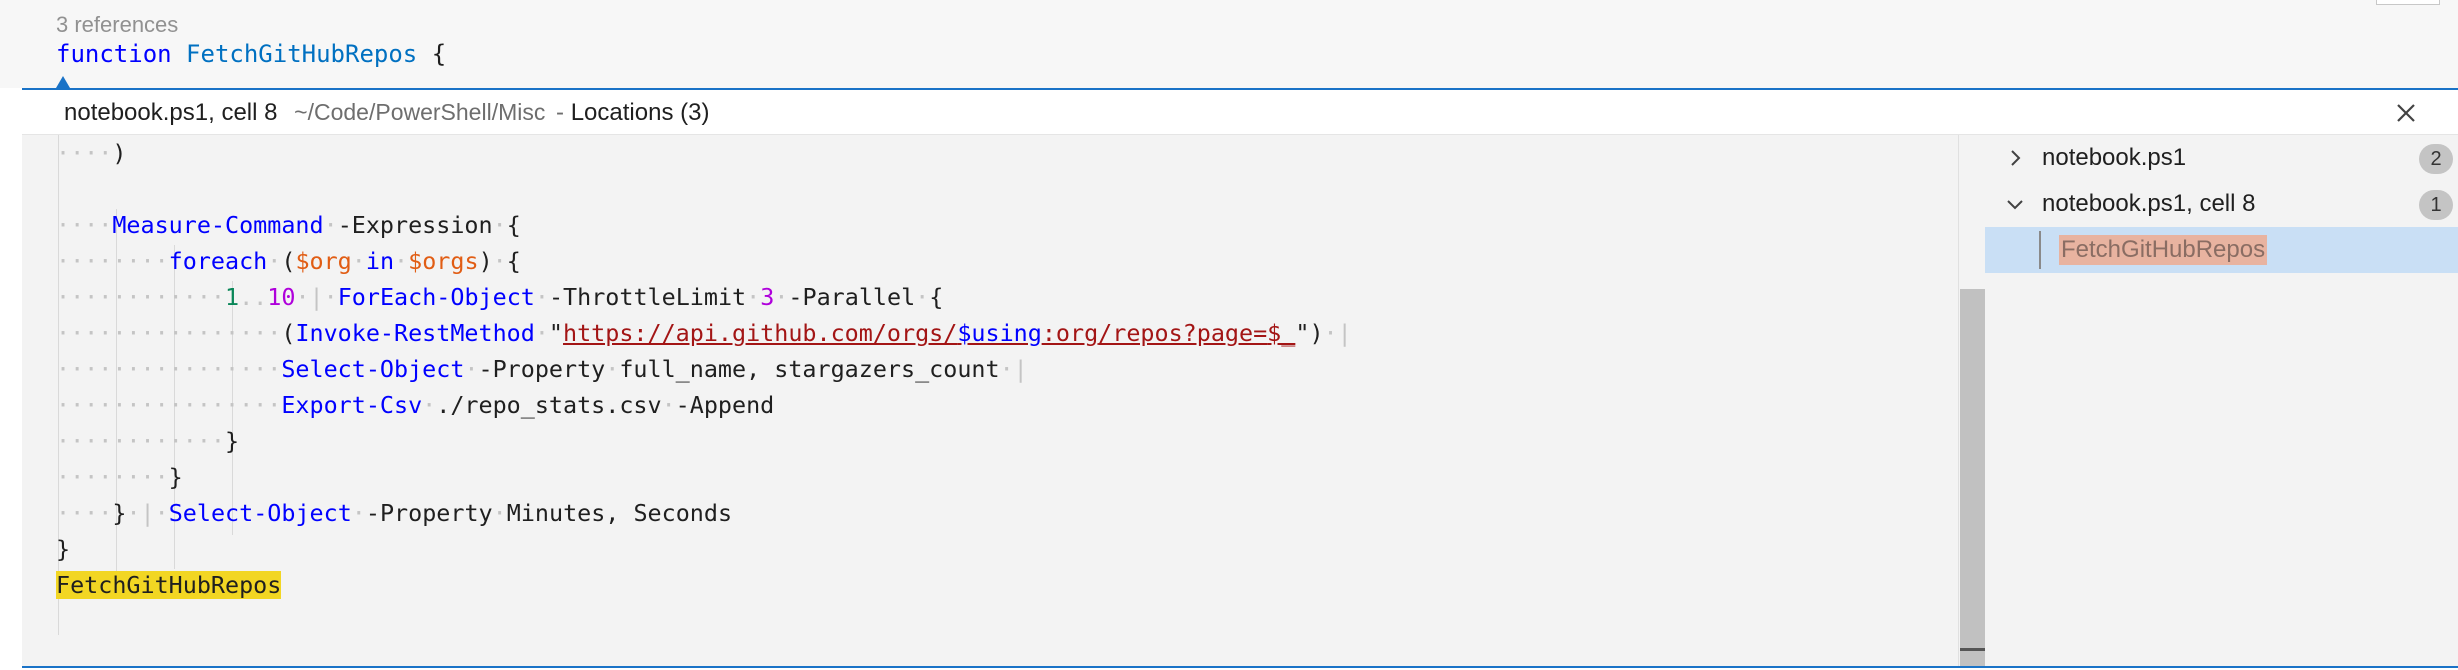 This screenshot has height=670, width=2458. What do you see at coordinates (288, 261) in the screenshot?
I see `code-line: ········foreach·($org·in·$orgs)·{` at bounding box center [288, 261].